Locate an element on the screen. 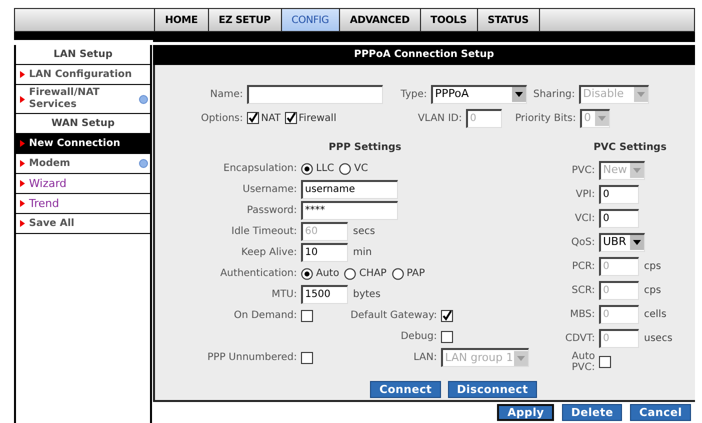 The image size is (702, 423). nav-tab: CONFIG is located at coordinates (309, 20).